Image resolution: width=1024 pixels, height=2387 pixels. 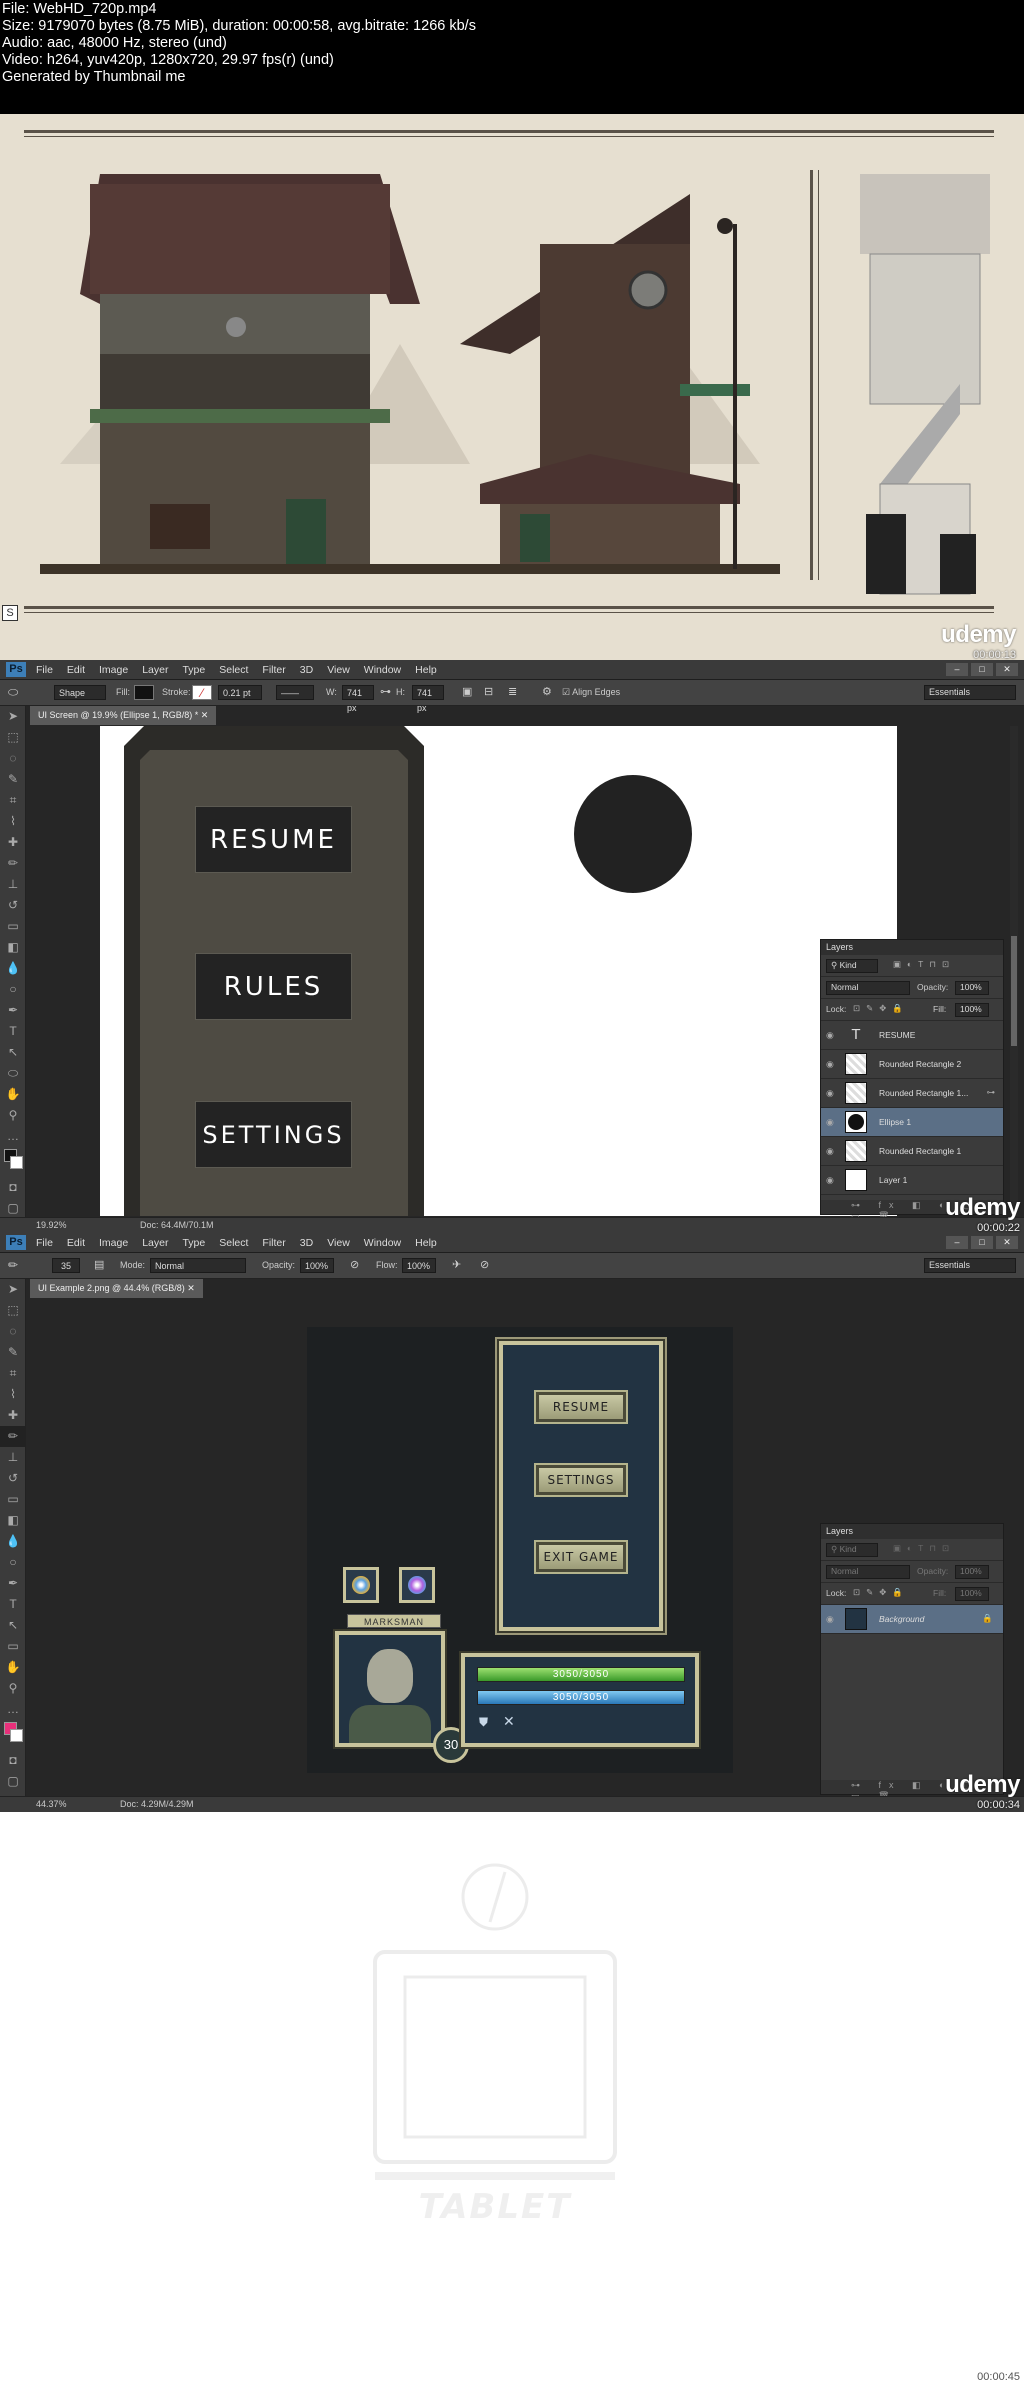 I want to click on close-button: ✕, so click(x=1007, y=669).